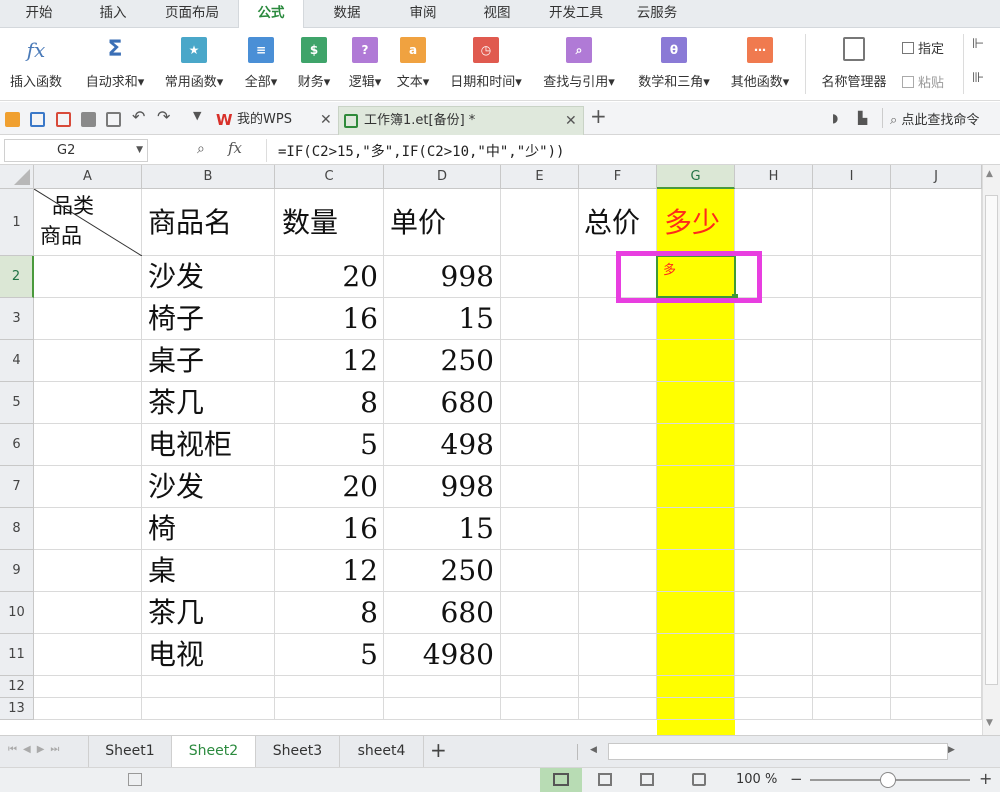 The height and width of the screenshot is (792, 1000). I want to click on row-header-8: 8, so click(17, 529).